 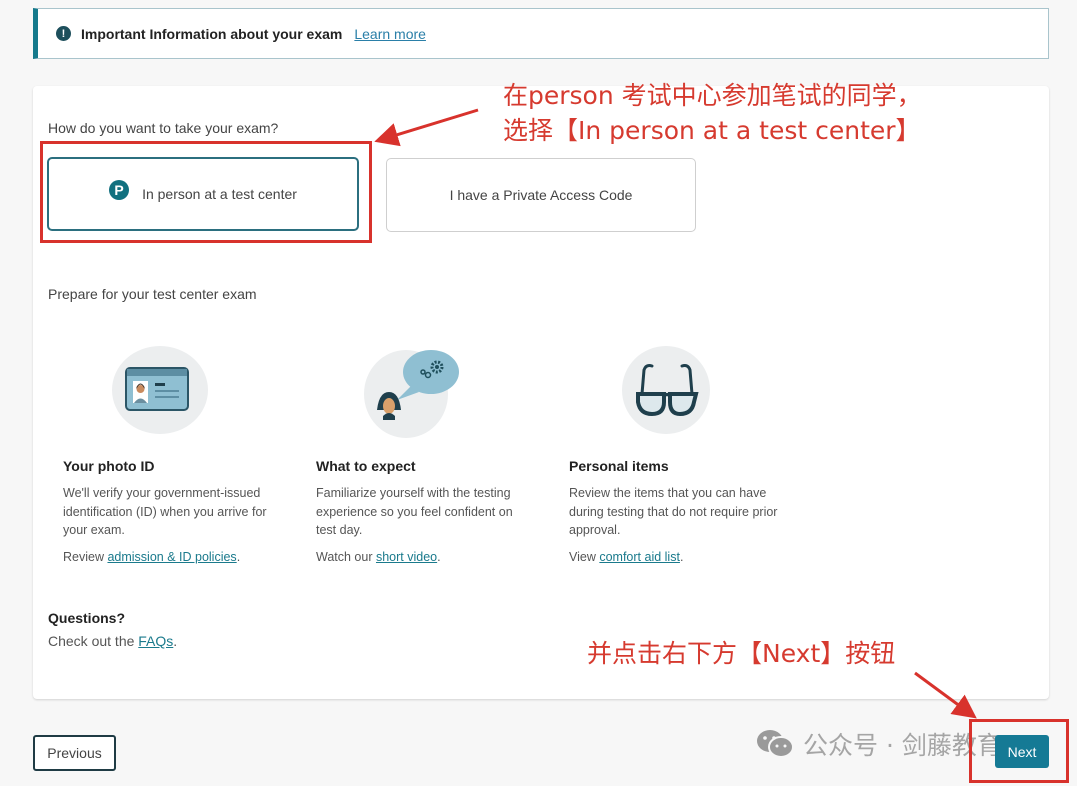 What do you see at coordinates (112, 629) in the screenshot?
I see `questions-section: Questions? Check out the FAQs.` at bounding box center [112, 629].